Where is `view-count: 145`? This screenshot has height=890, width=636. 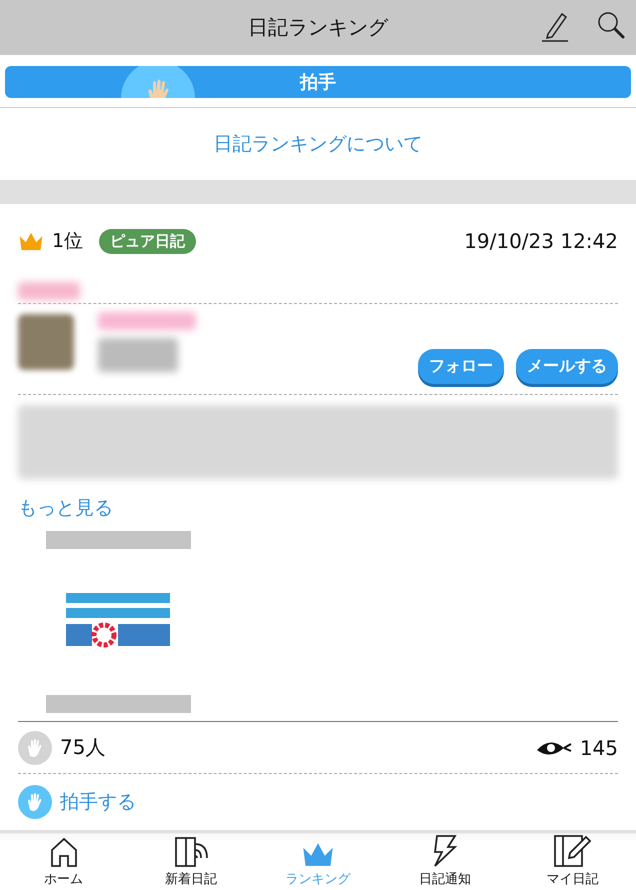 view-count: 145 is located at coordinates (599, 748).